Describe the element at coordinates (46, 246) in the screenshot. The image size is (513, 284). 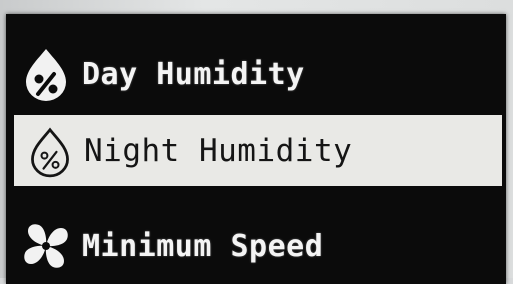
I see `fan-icon` at that location.